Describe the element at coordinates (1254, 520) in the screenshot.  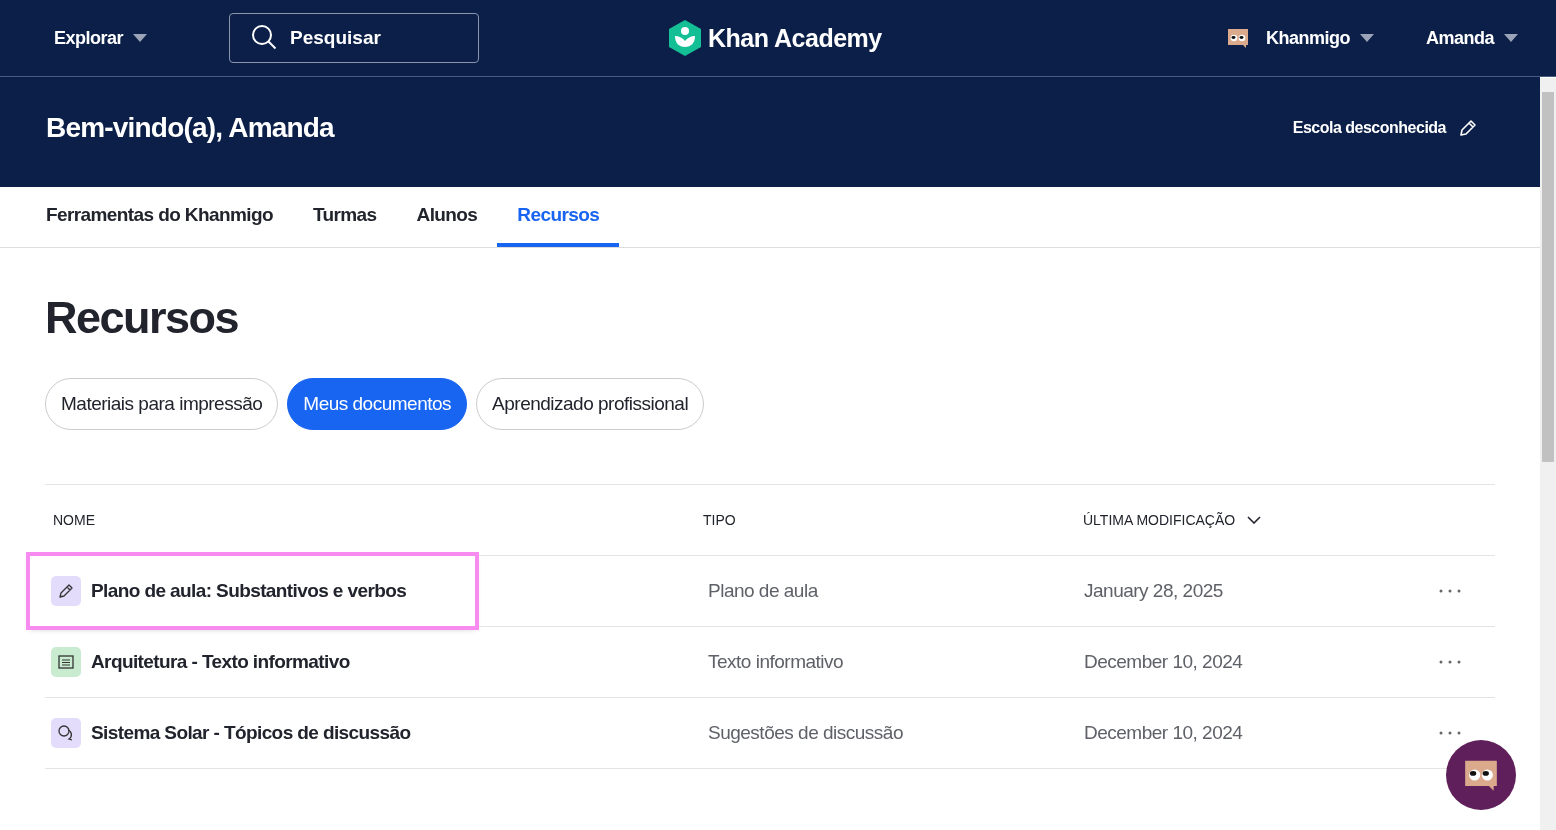
I see `chevron-down-icon` at that location.